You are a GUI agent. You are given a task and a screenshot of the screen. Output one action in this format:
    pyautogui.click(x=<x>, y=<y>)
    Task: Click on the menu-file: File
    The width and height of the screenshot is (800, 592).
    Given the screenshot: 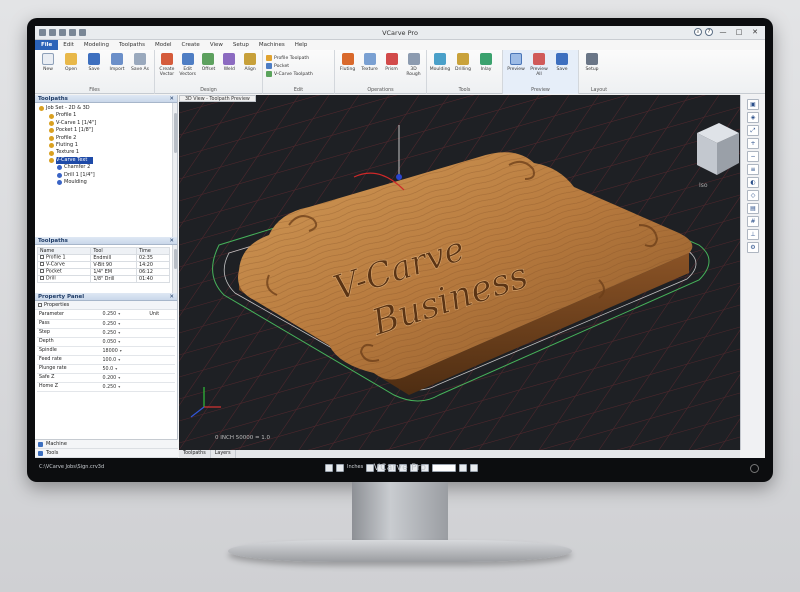 What is the action you would take?
    pyautogui.click(x=47, y=45)
    